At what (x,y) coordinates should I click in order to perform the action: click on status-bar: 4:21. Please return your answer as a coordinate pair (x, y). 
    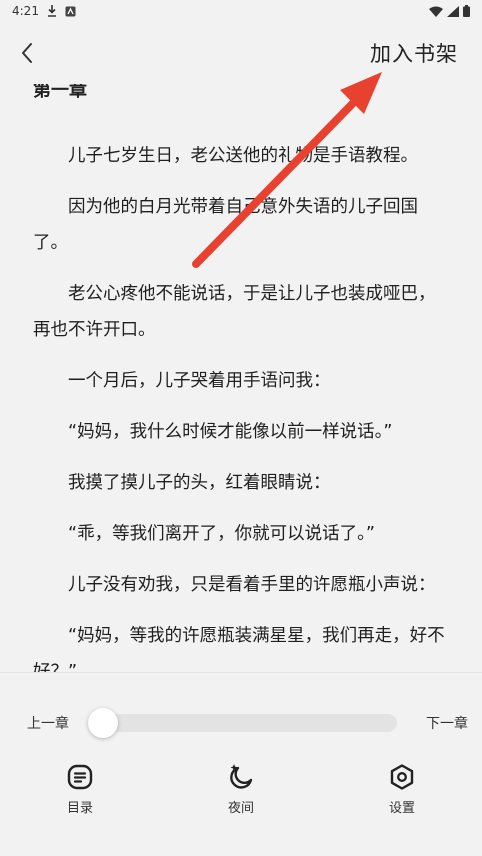
    Looking at the image, I should click on (241, 11).